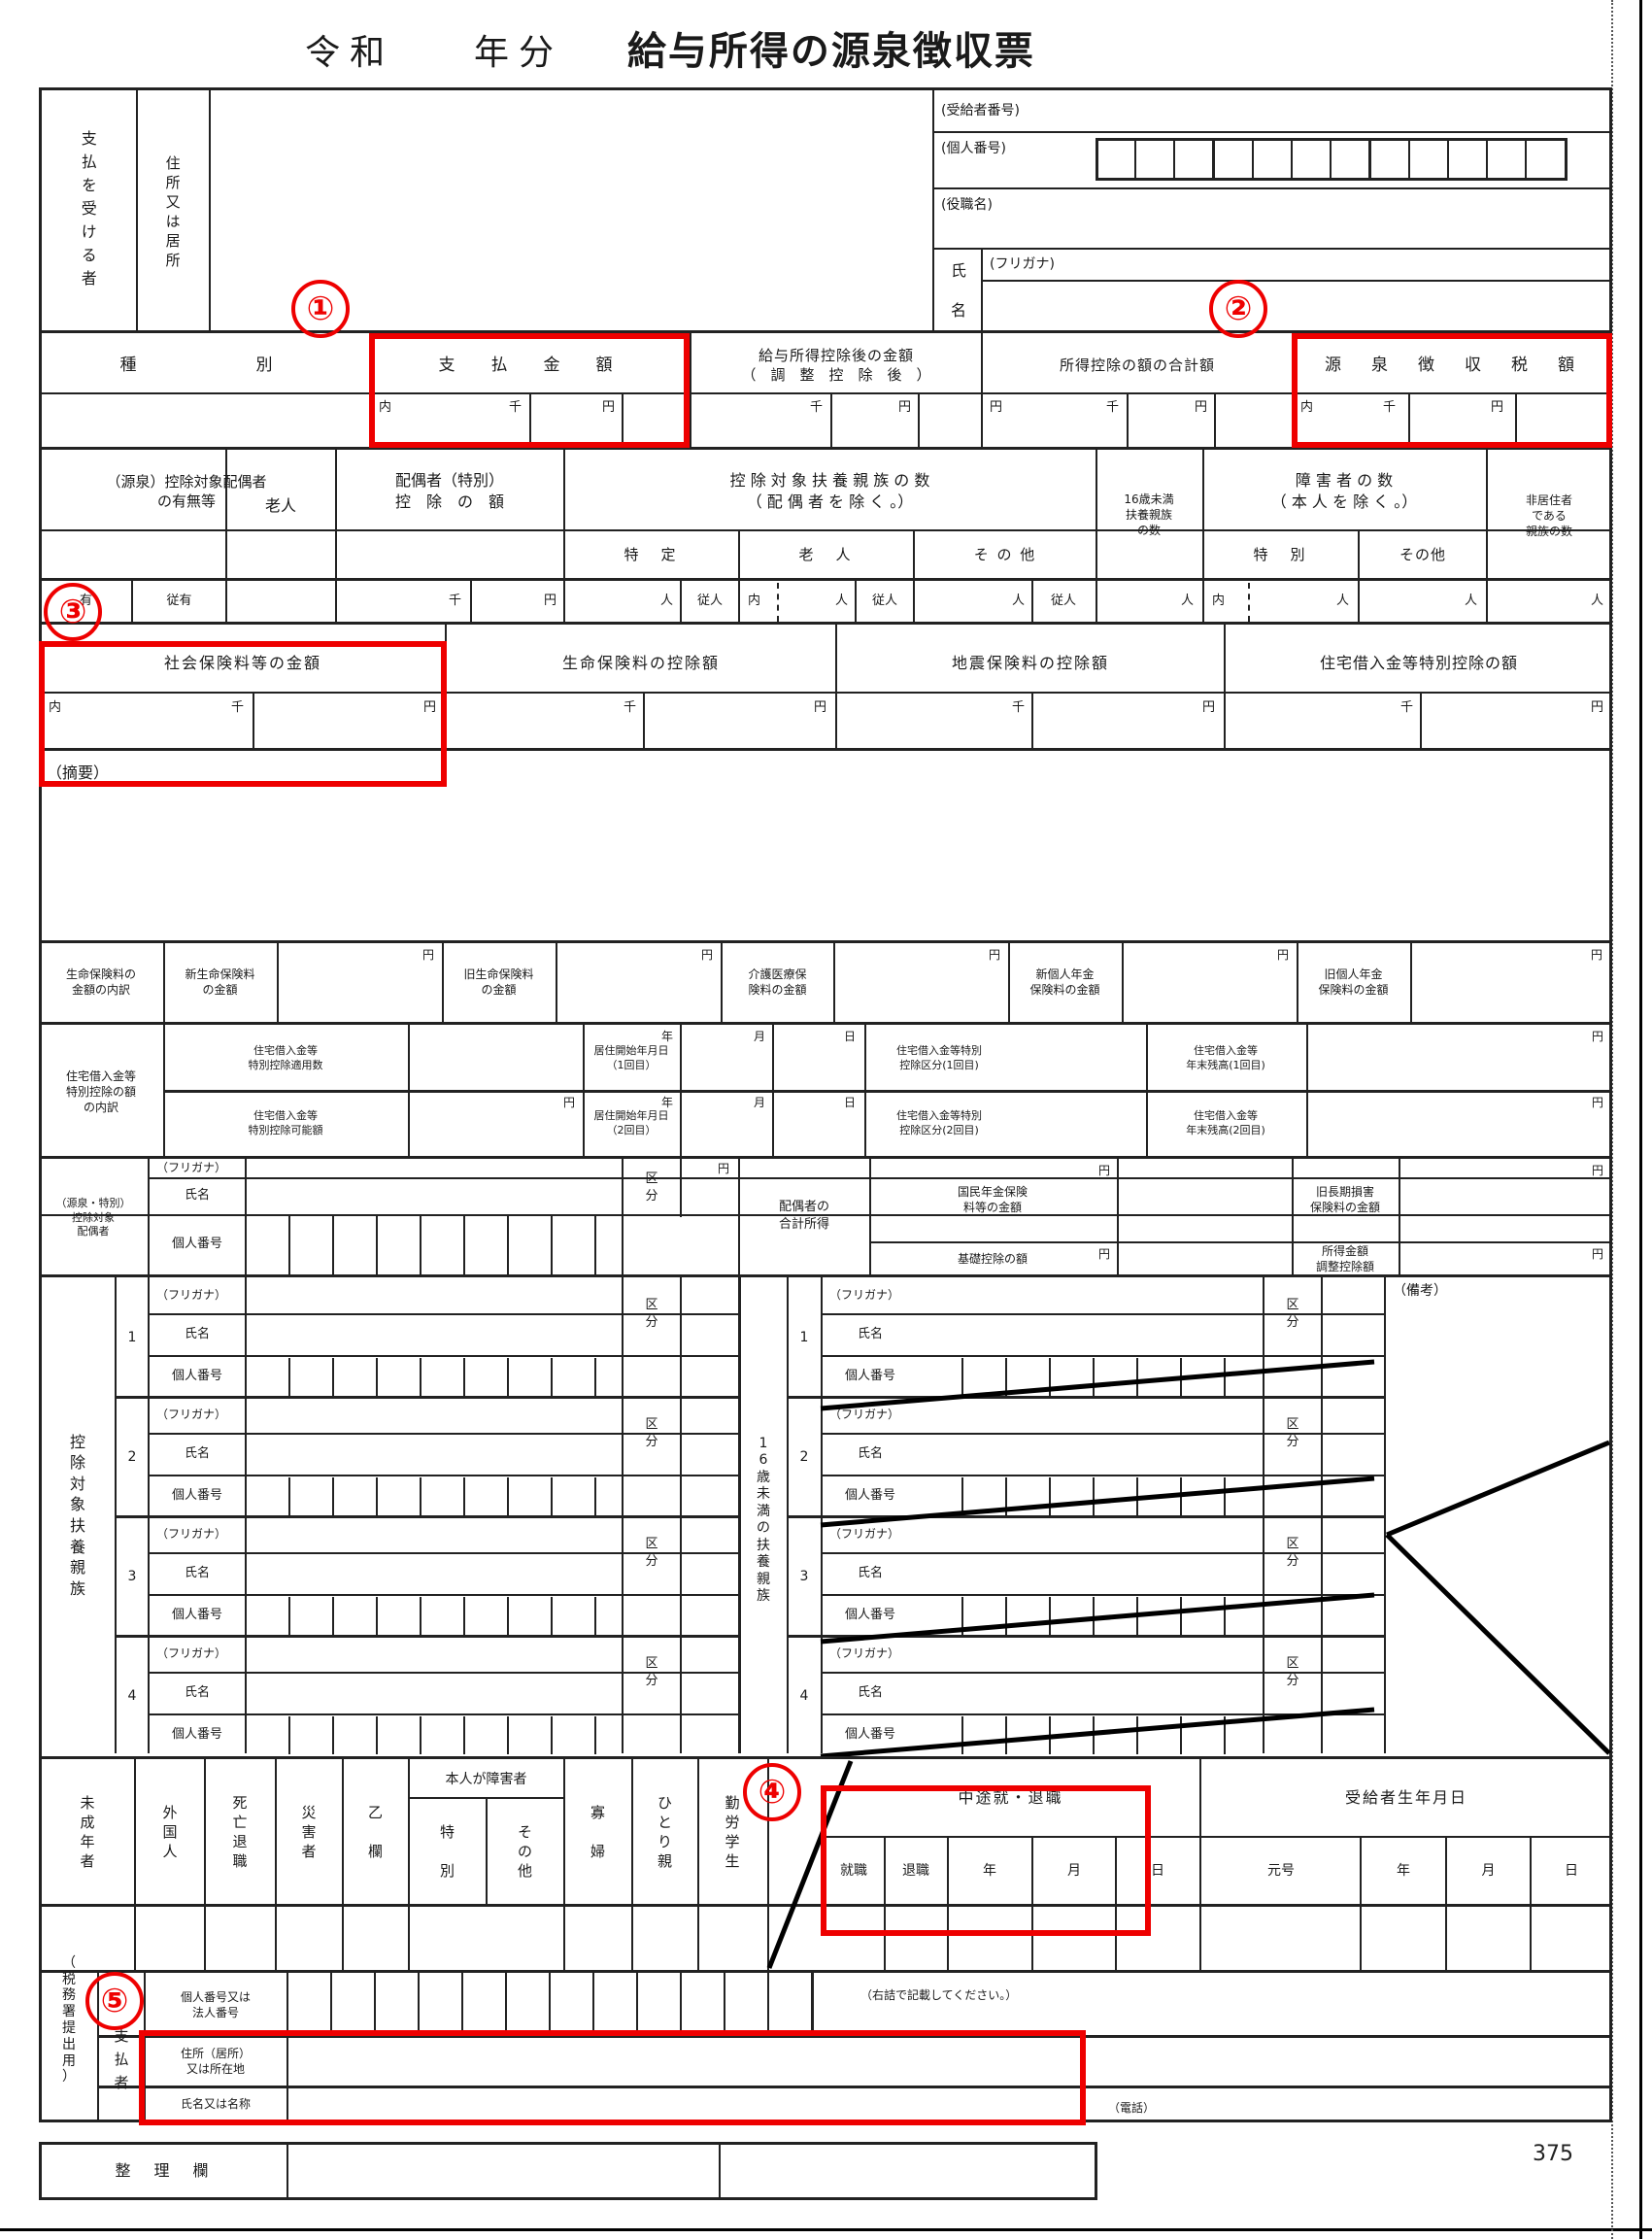  I want to click on special-label: 特 別, so click(1281, 555).